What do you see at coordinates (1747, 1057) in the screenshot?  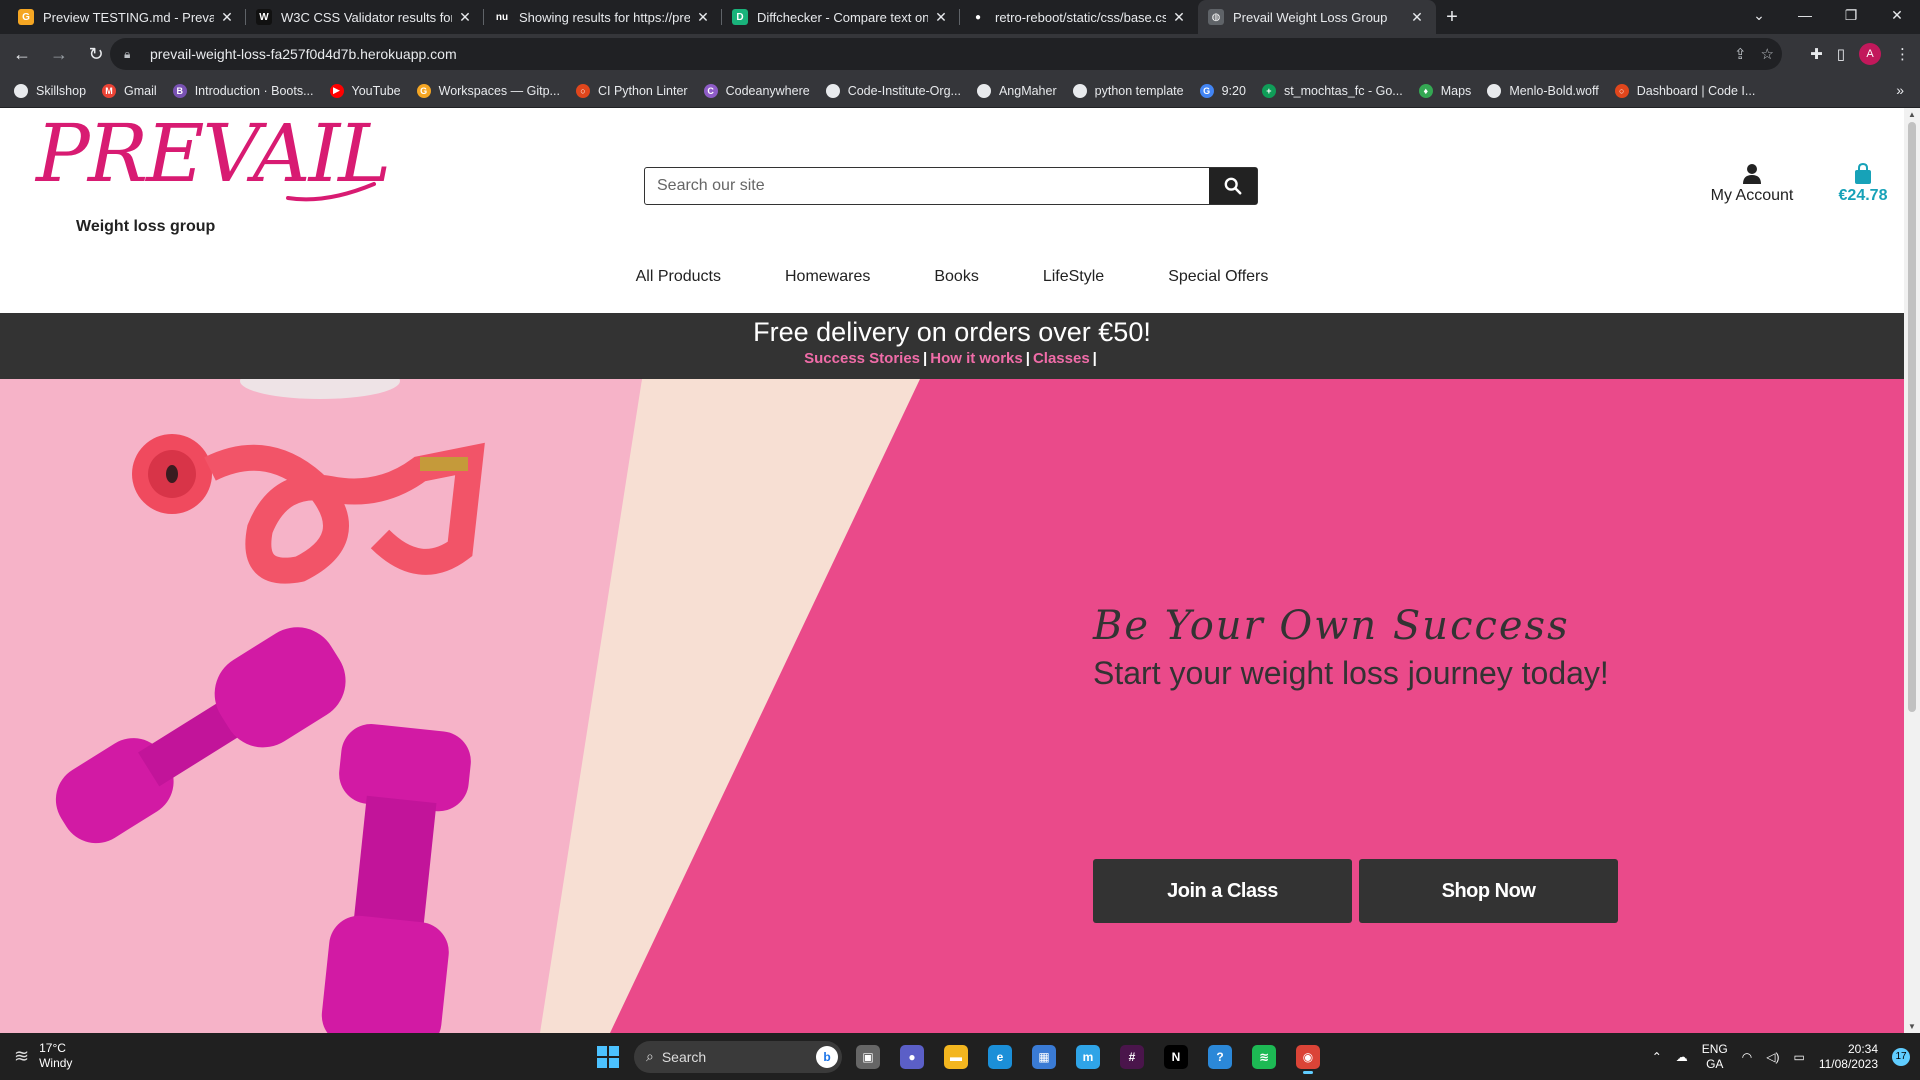 I see `wifi-icon: ◠` at bounding box center [1747, 1057].